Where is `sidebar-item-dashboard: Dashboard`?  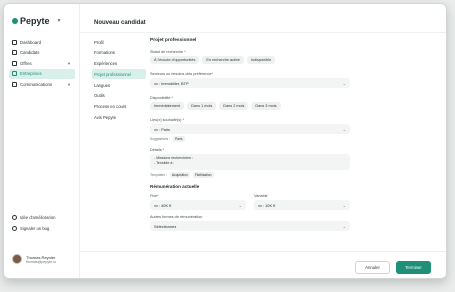
sidebar-item-dashboard: Dashboard is located at coordinates (42, 42).